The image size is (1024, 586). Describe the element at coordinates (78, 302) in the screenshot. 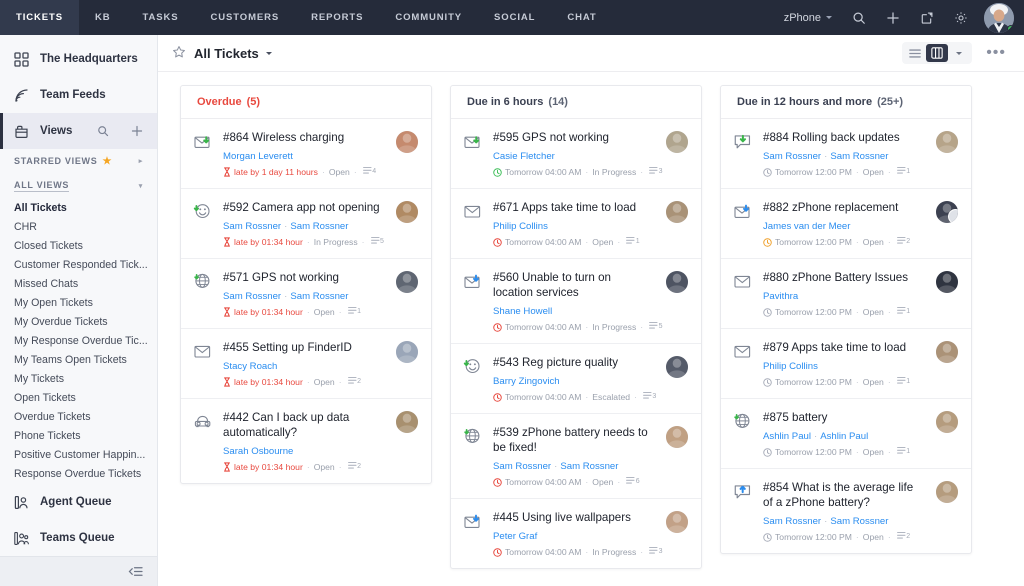

I see `view-list-item: My Open Tickets` at that location.